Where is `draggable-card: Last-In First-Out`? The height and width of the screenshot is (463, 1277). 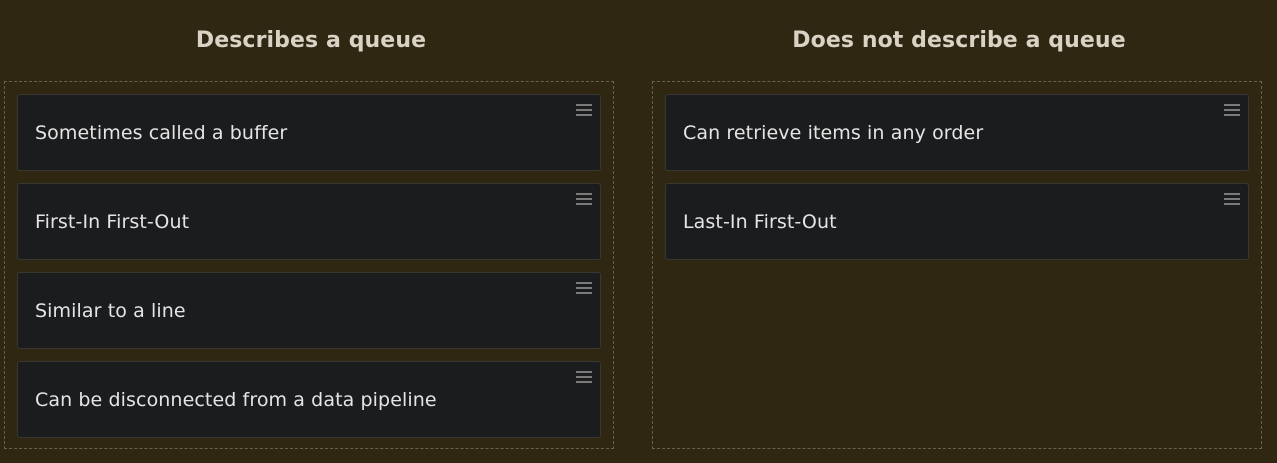
draggable-card: Last-In First-Out is located at coordinates (957, 221).